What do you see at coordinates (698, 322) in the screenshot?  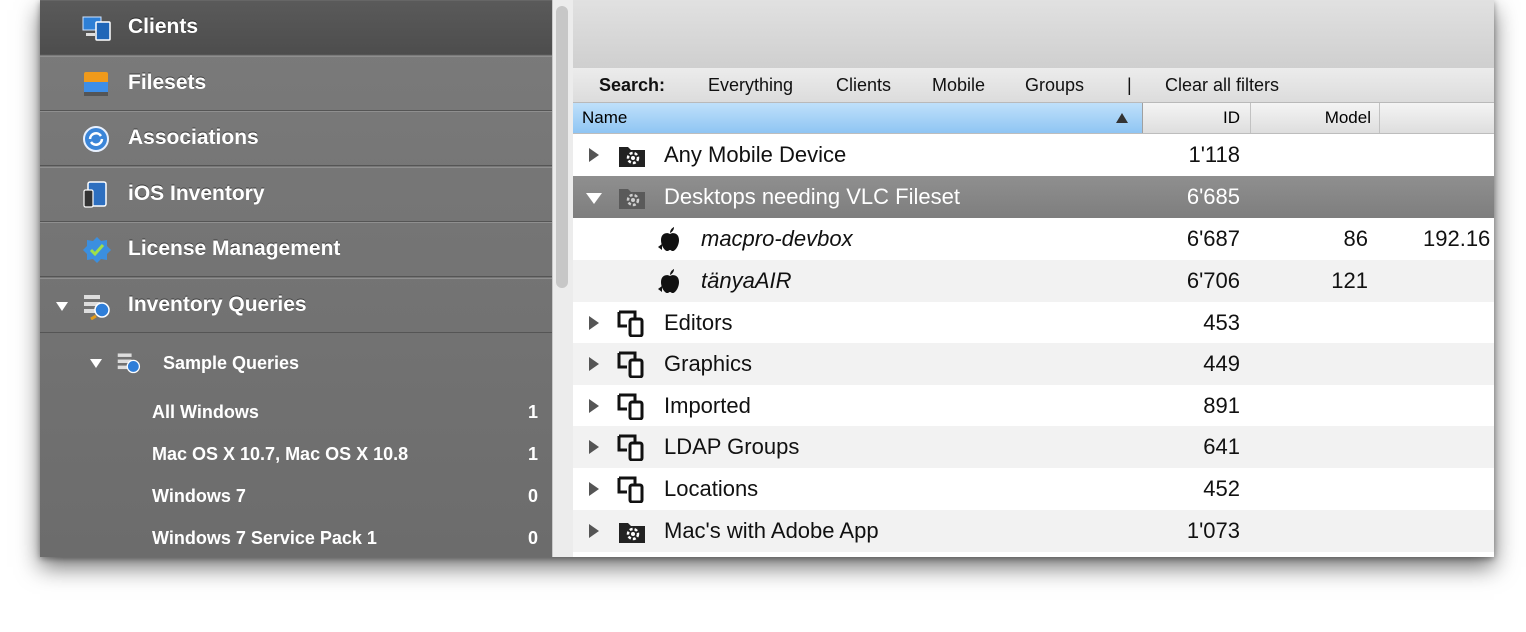 I see `row-name: Editors` at bounding box center [698, 322].